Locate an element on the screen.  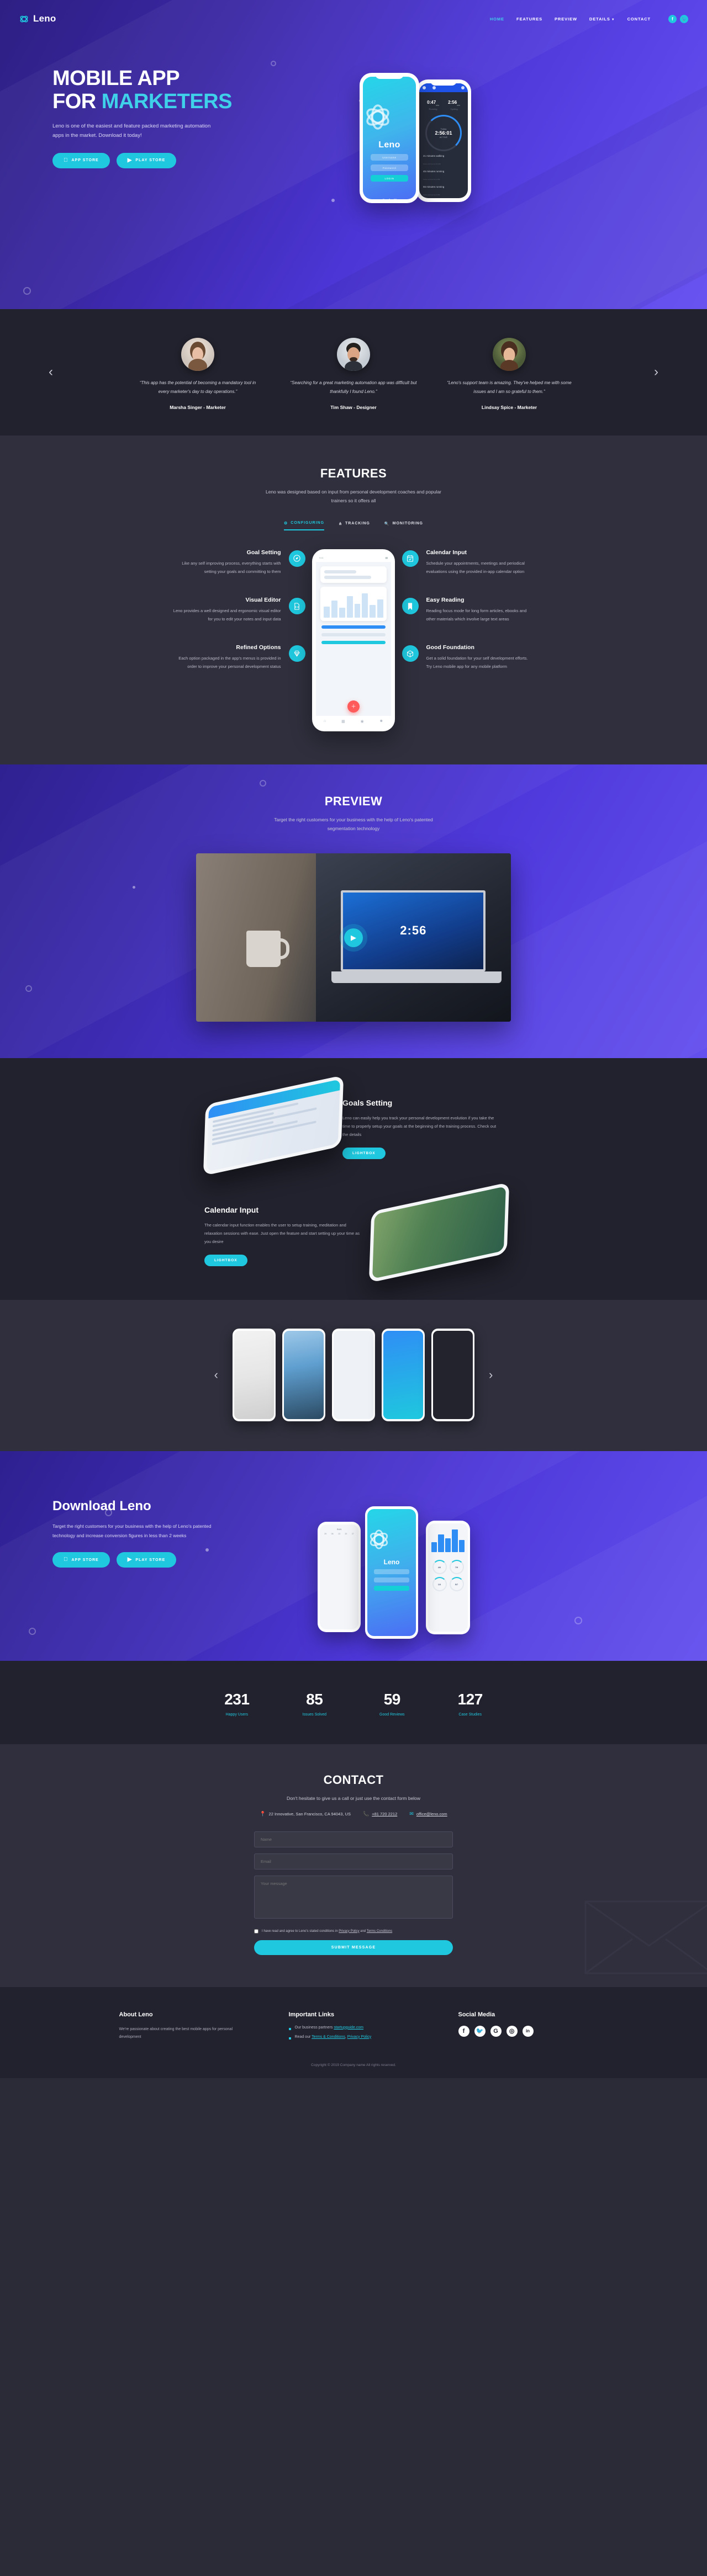
stat1-label: Running is located at coordinates (433, 109).